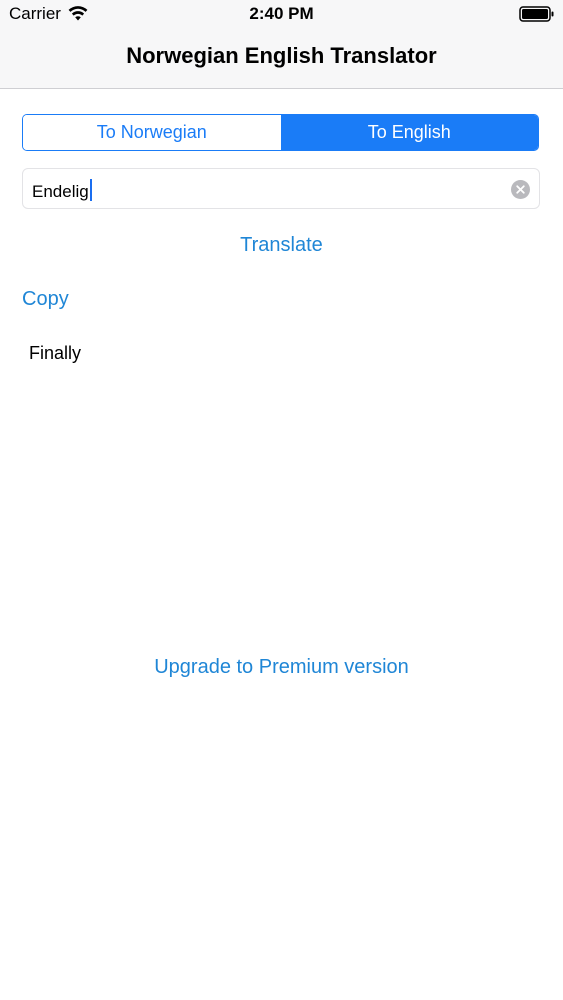 The height and width of the screenshot is (1000, 563). I want to click on text-caret, so click(90, 190).